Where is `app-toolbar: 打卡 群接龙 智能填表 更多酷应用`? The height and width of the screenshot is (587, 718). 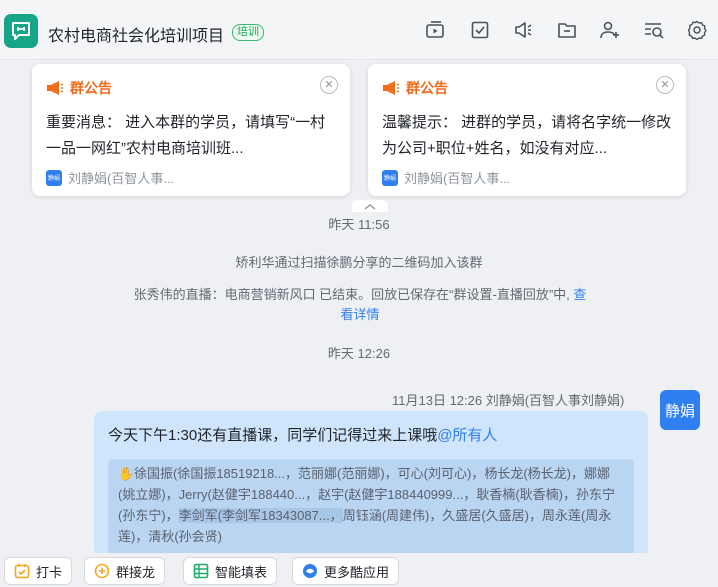
app-toolbar: 打卡 群接龙 智能填表 更多酷应用 is located at coordinates (359, 570).